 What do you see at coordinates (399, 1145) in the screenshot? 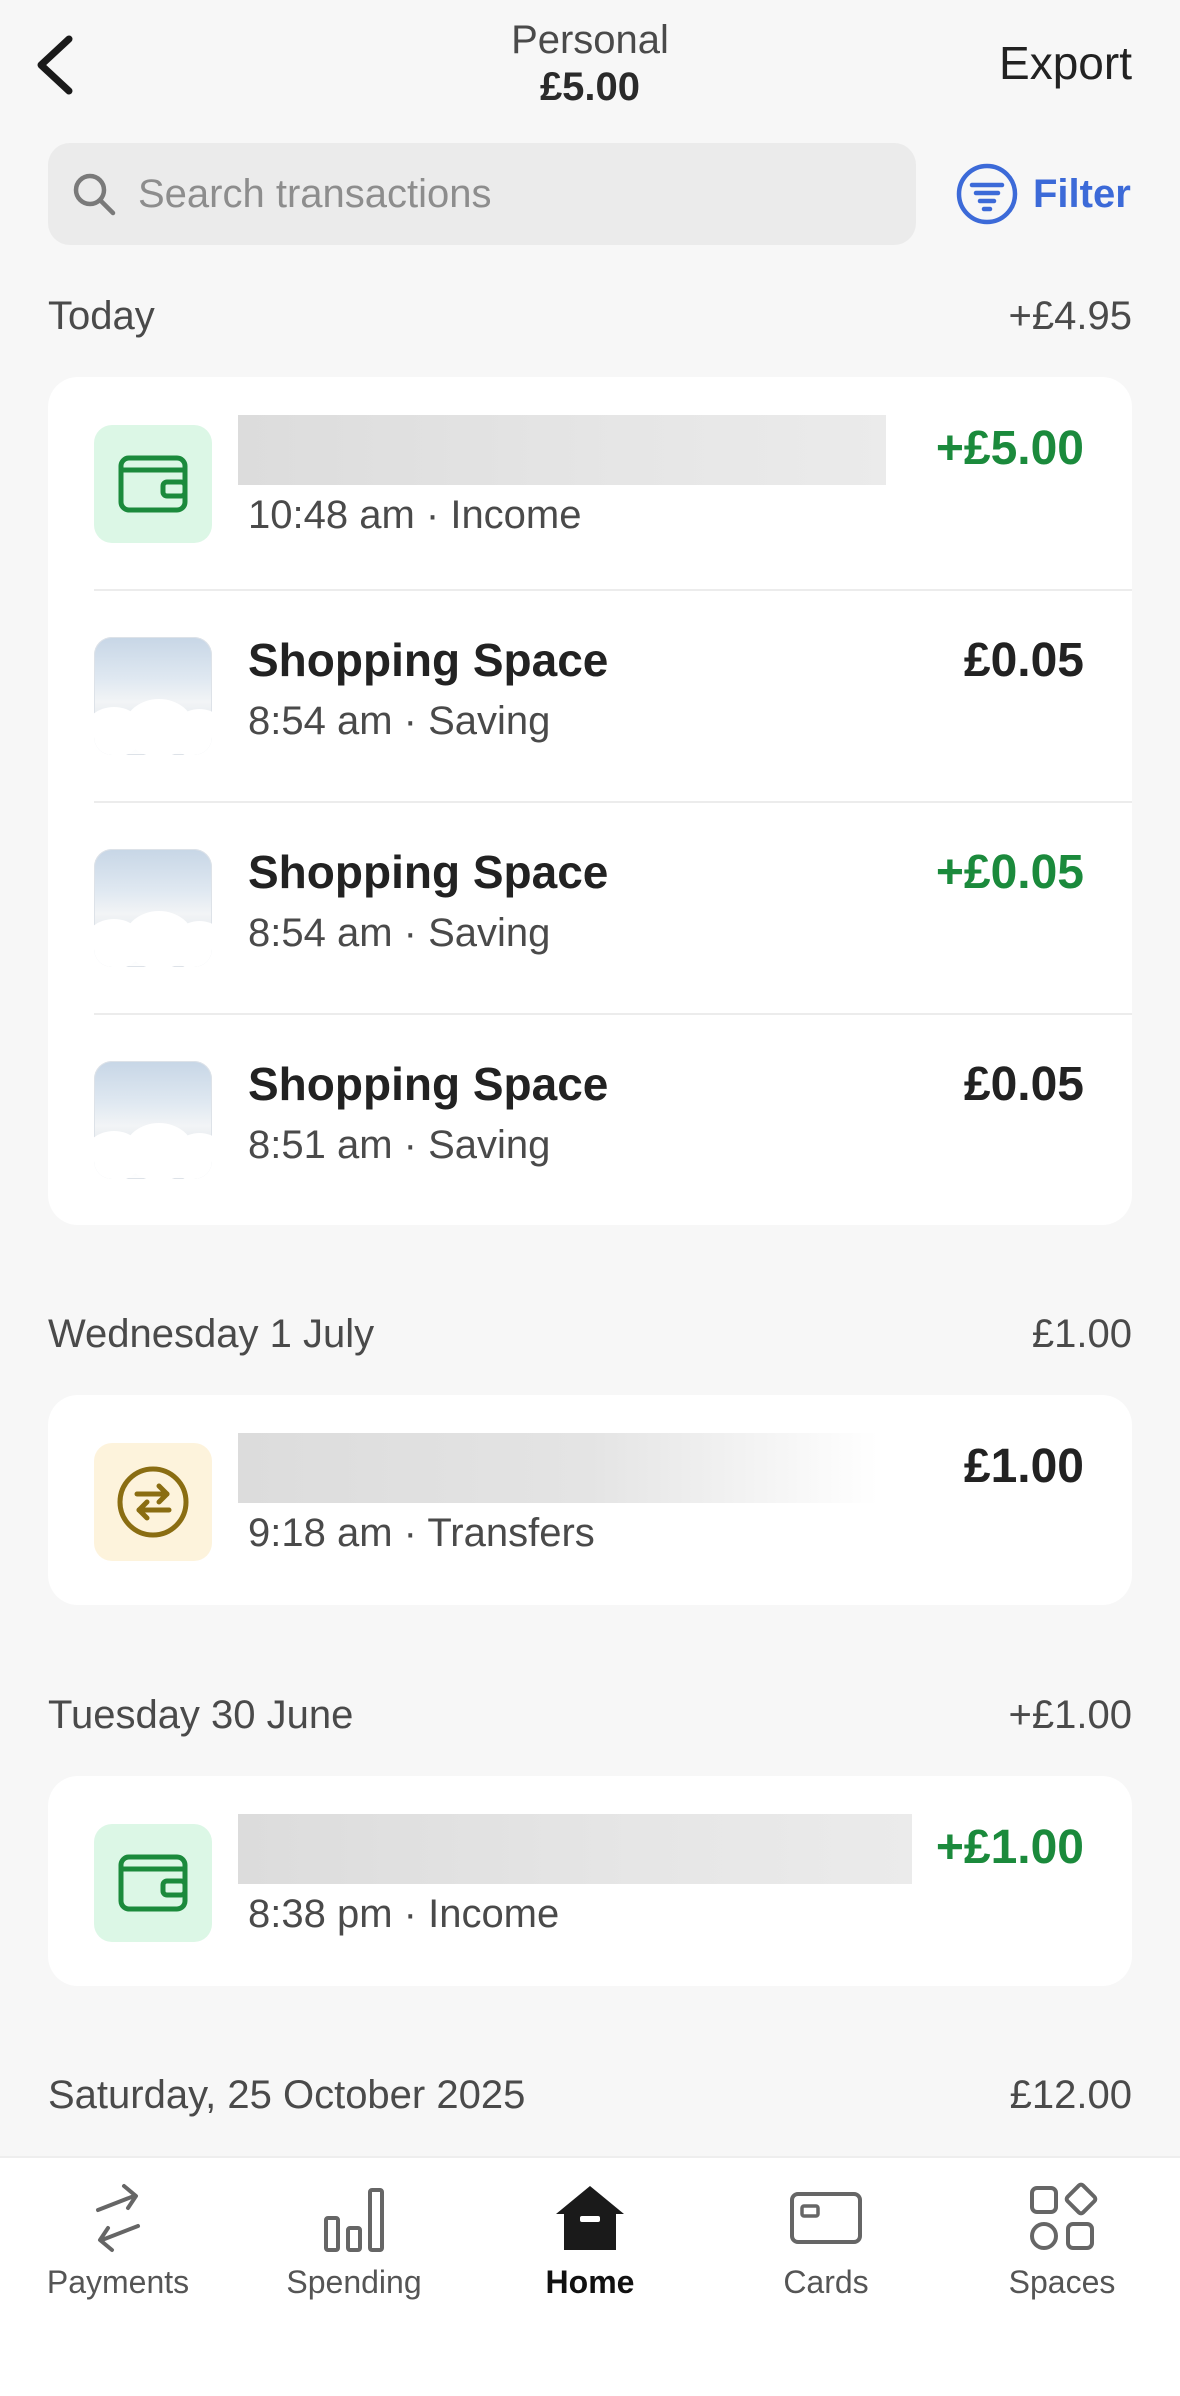
I see `transaction-meta: 8:51 am · Saving` at bounding box center [399, 1145].